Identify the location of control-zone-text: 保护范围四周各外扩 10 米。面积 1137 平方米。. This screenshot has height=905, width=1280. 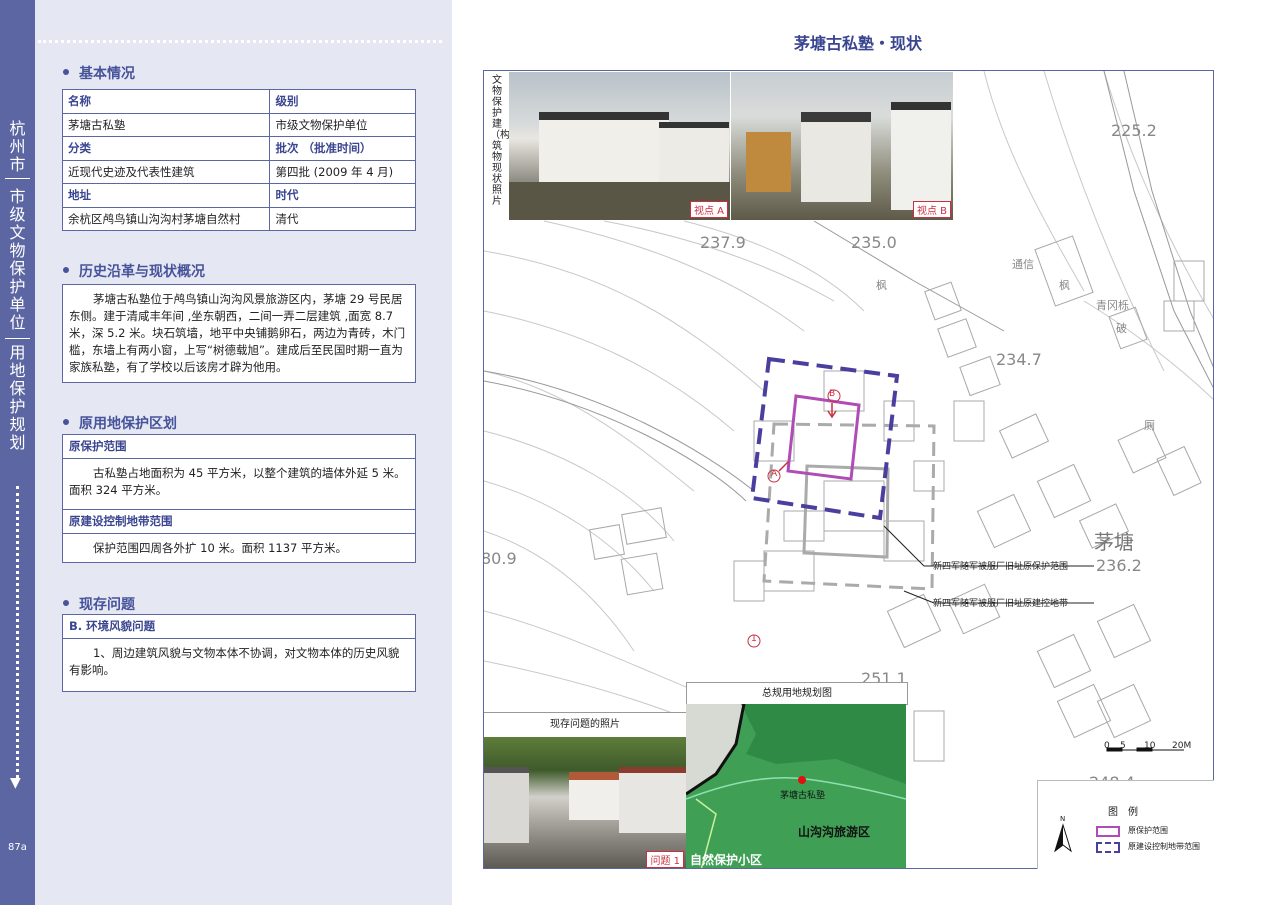
(220, 548).